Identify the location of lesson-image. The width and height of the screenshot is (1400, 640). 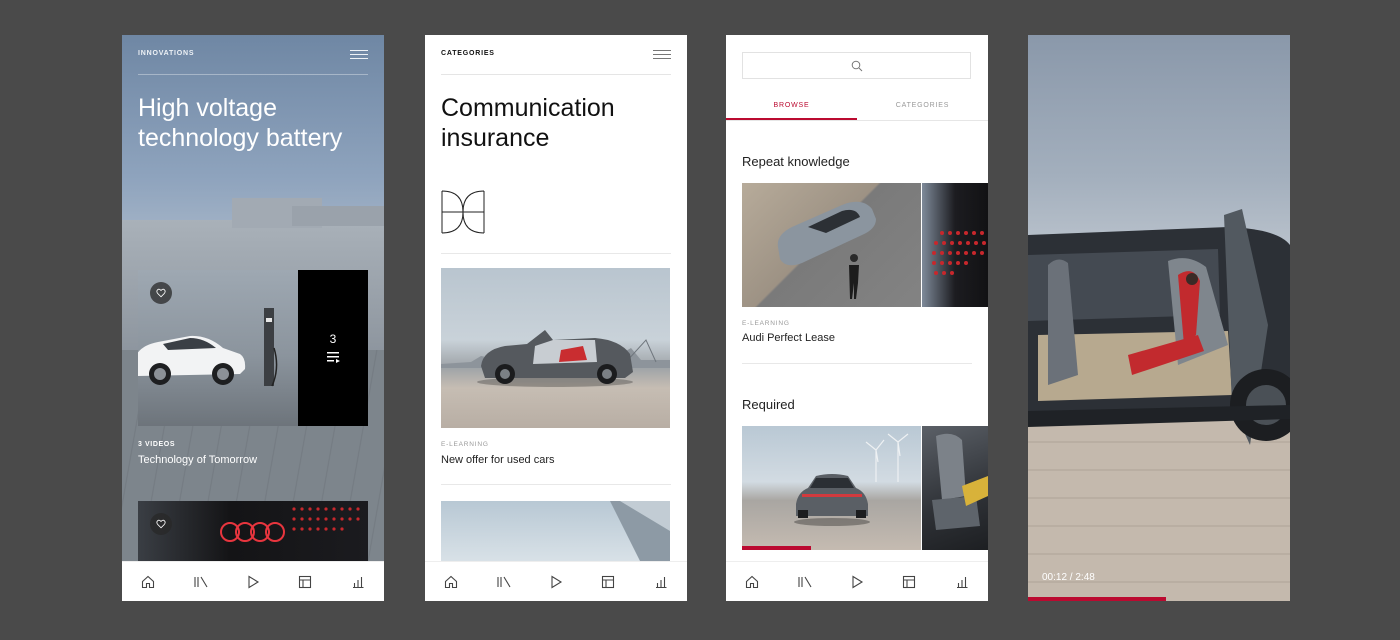
(555, 348).